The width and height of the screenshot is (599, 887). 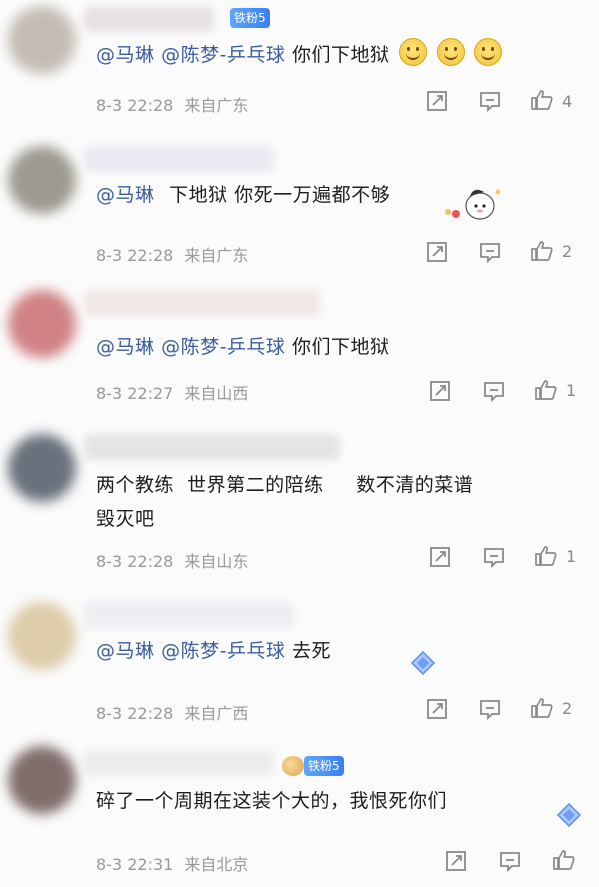 I want to click on comment-location: 来自广西, so click(x=216, y=713).